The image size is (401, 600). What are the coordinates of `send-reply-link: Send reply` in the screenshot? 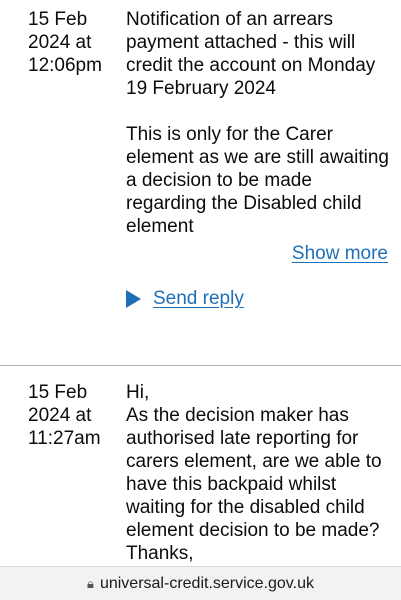 It's located at (185, 298).